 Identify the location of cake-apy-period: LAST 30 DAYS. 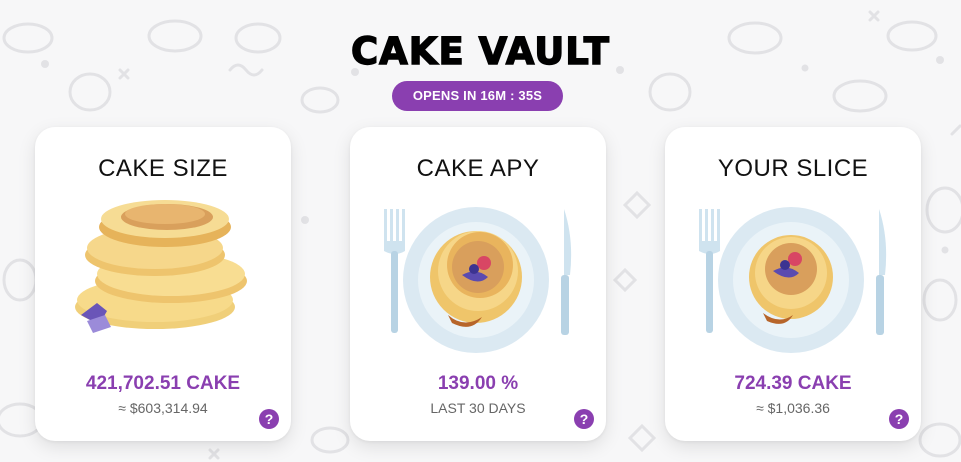
(478, 408).